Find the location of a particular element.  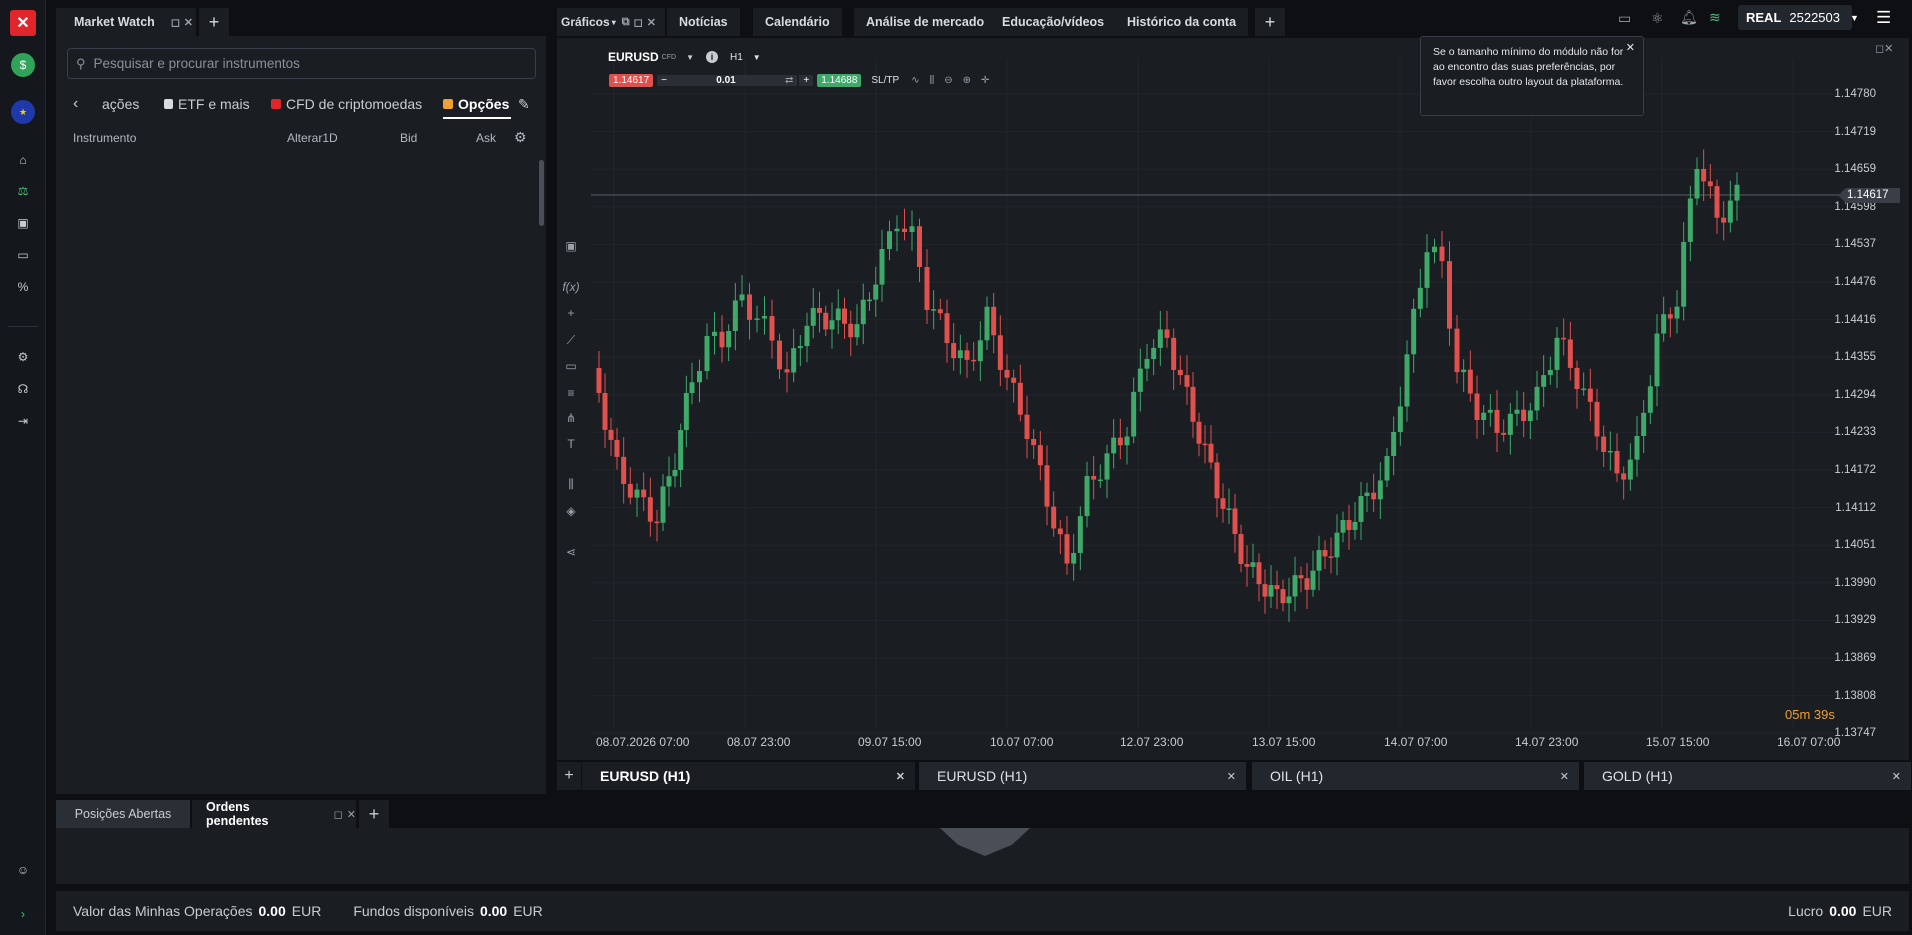

popout-icon: ⧉ is located at coordinates (626, 22).